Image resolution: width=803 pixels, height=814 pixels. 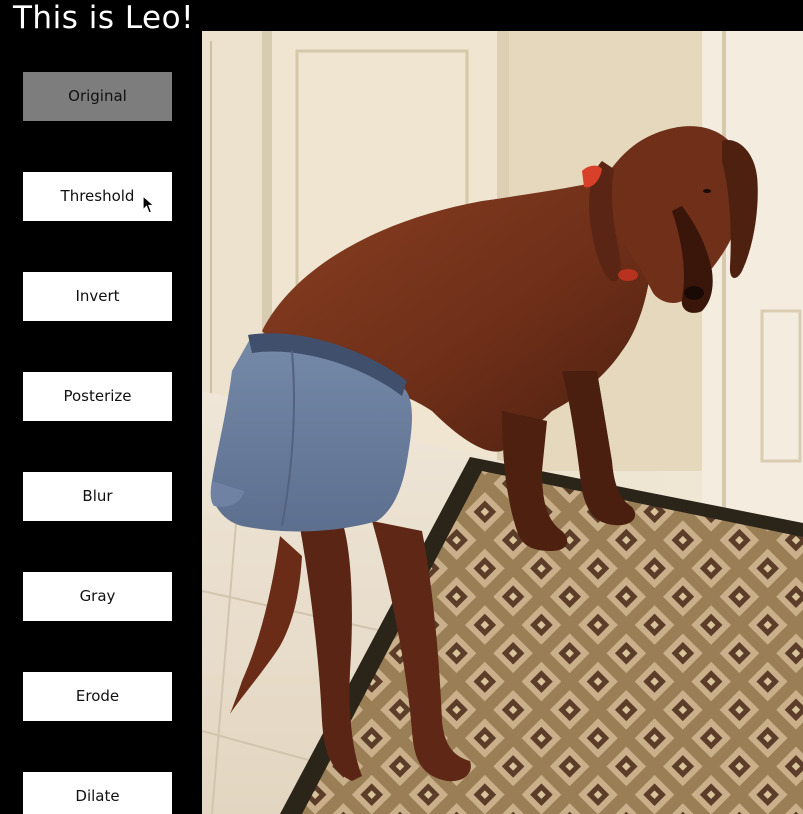 What do you see at coordinates (97, 696) in the screenshot?
I see `erode-button: Erode` at bounding box center [97, 696].